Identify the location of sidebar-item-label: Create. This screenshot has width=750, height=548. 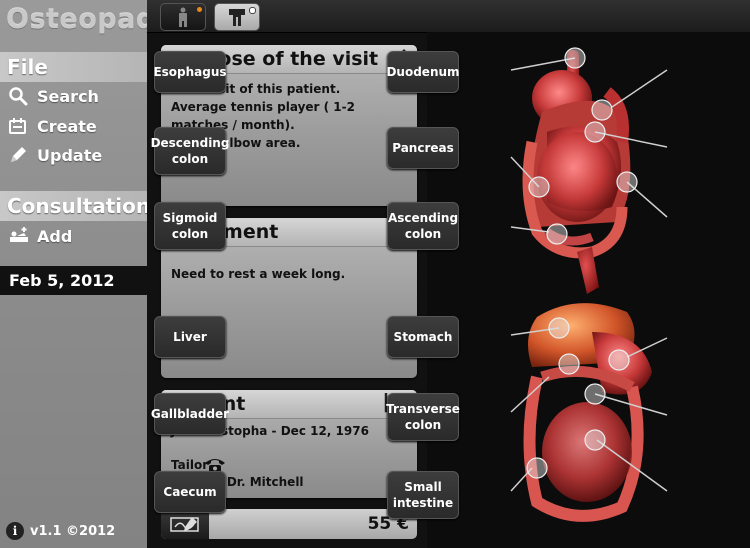
(67, 126).